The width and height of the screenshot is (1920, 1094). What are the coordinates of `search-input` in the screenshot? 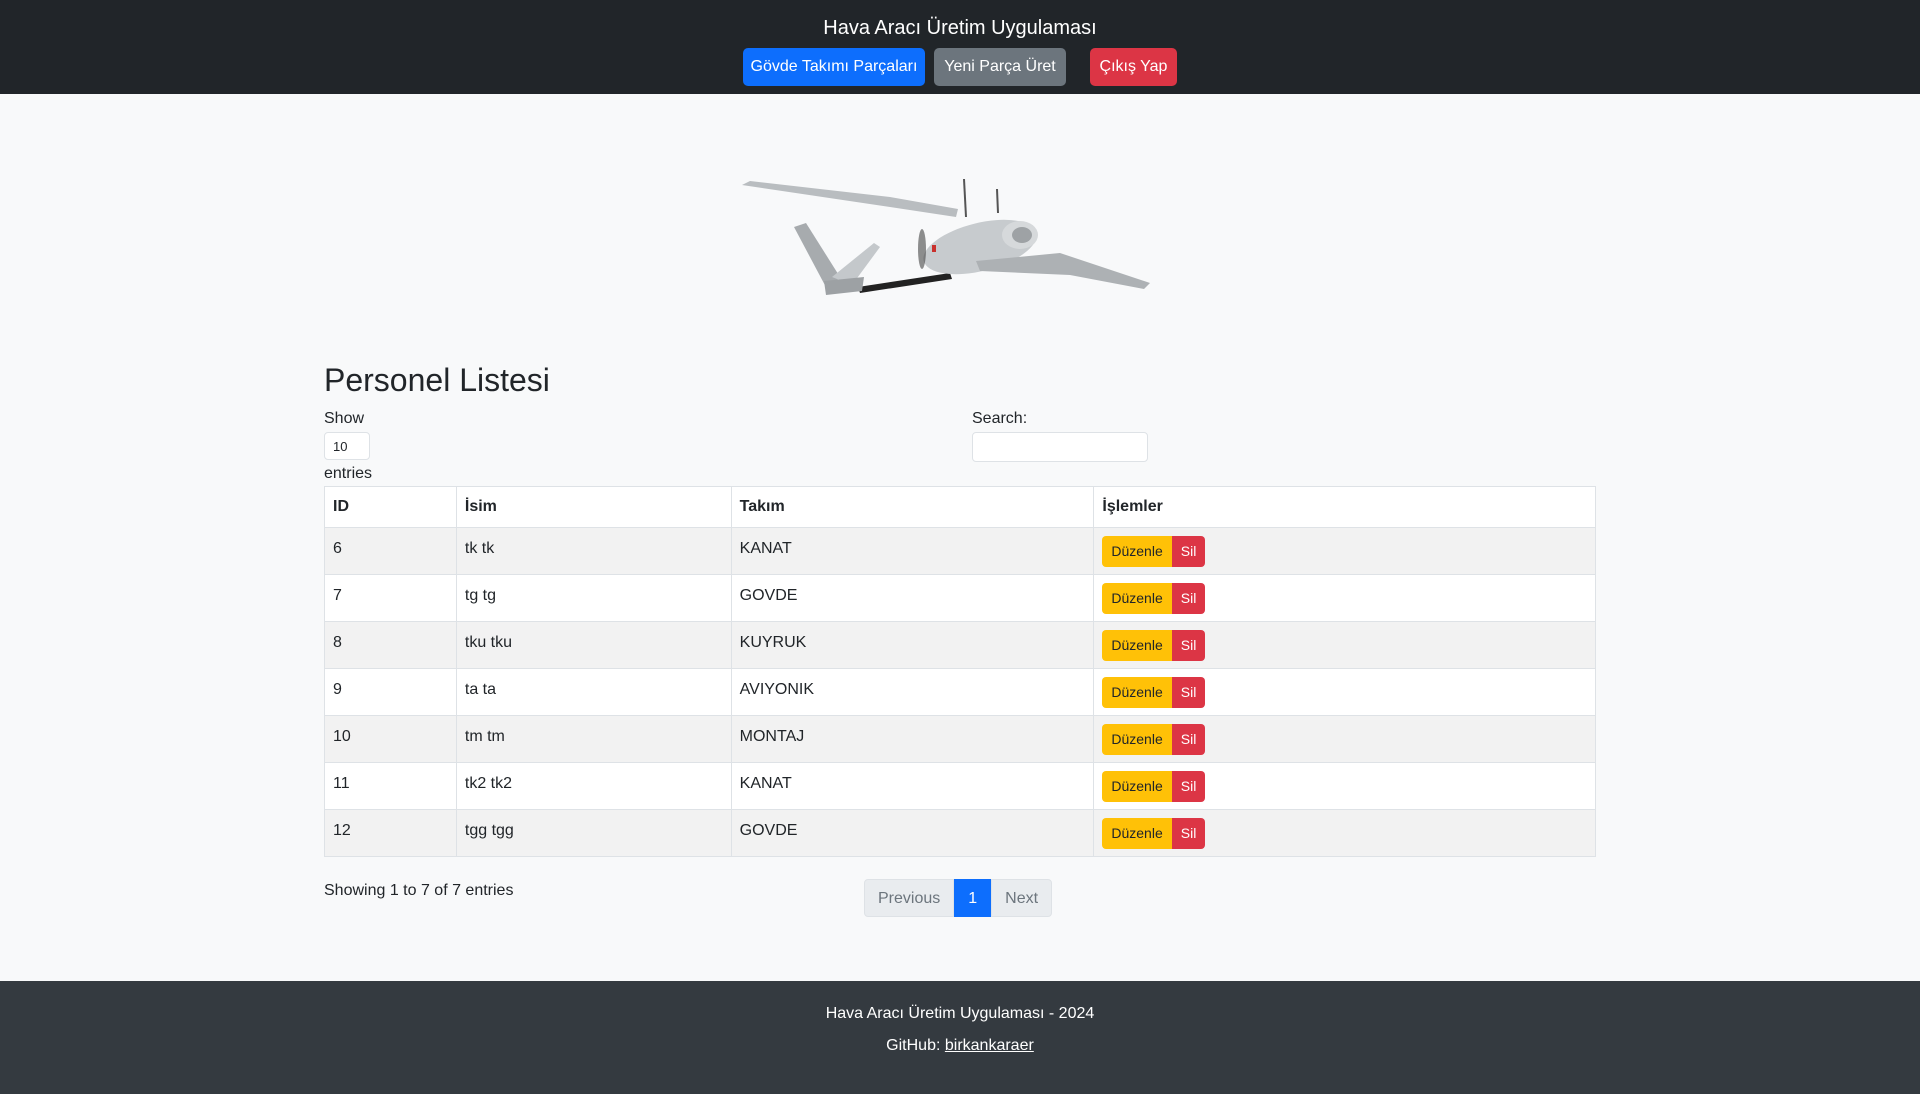 It's located at (1060, 447).